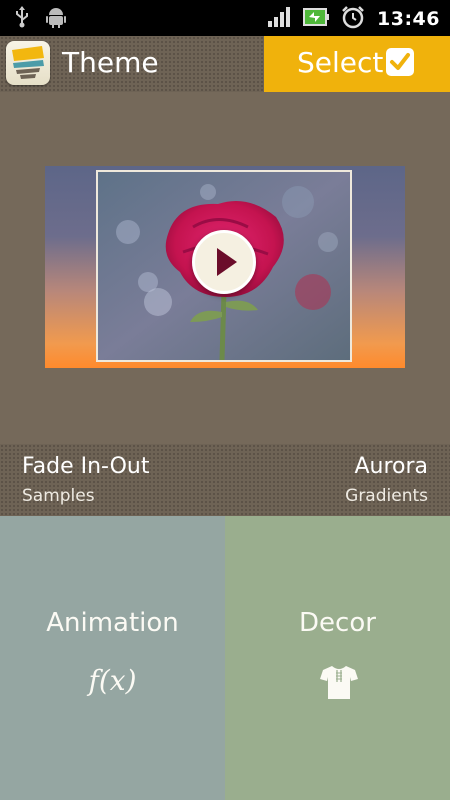 This screenshot has width=450, height=800. I want to click on theme-category: Gradients, so click(386, 496).